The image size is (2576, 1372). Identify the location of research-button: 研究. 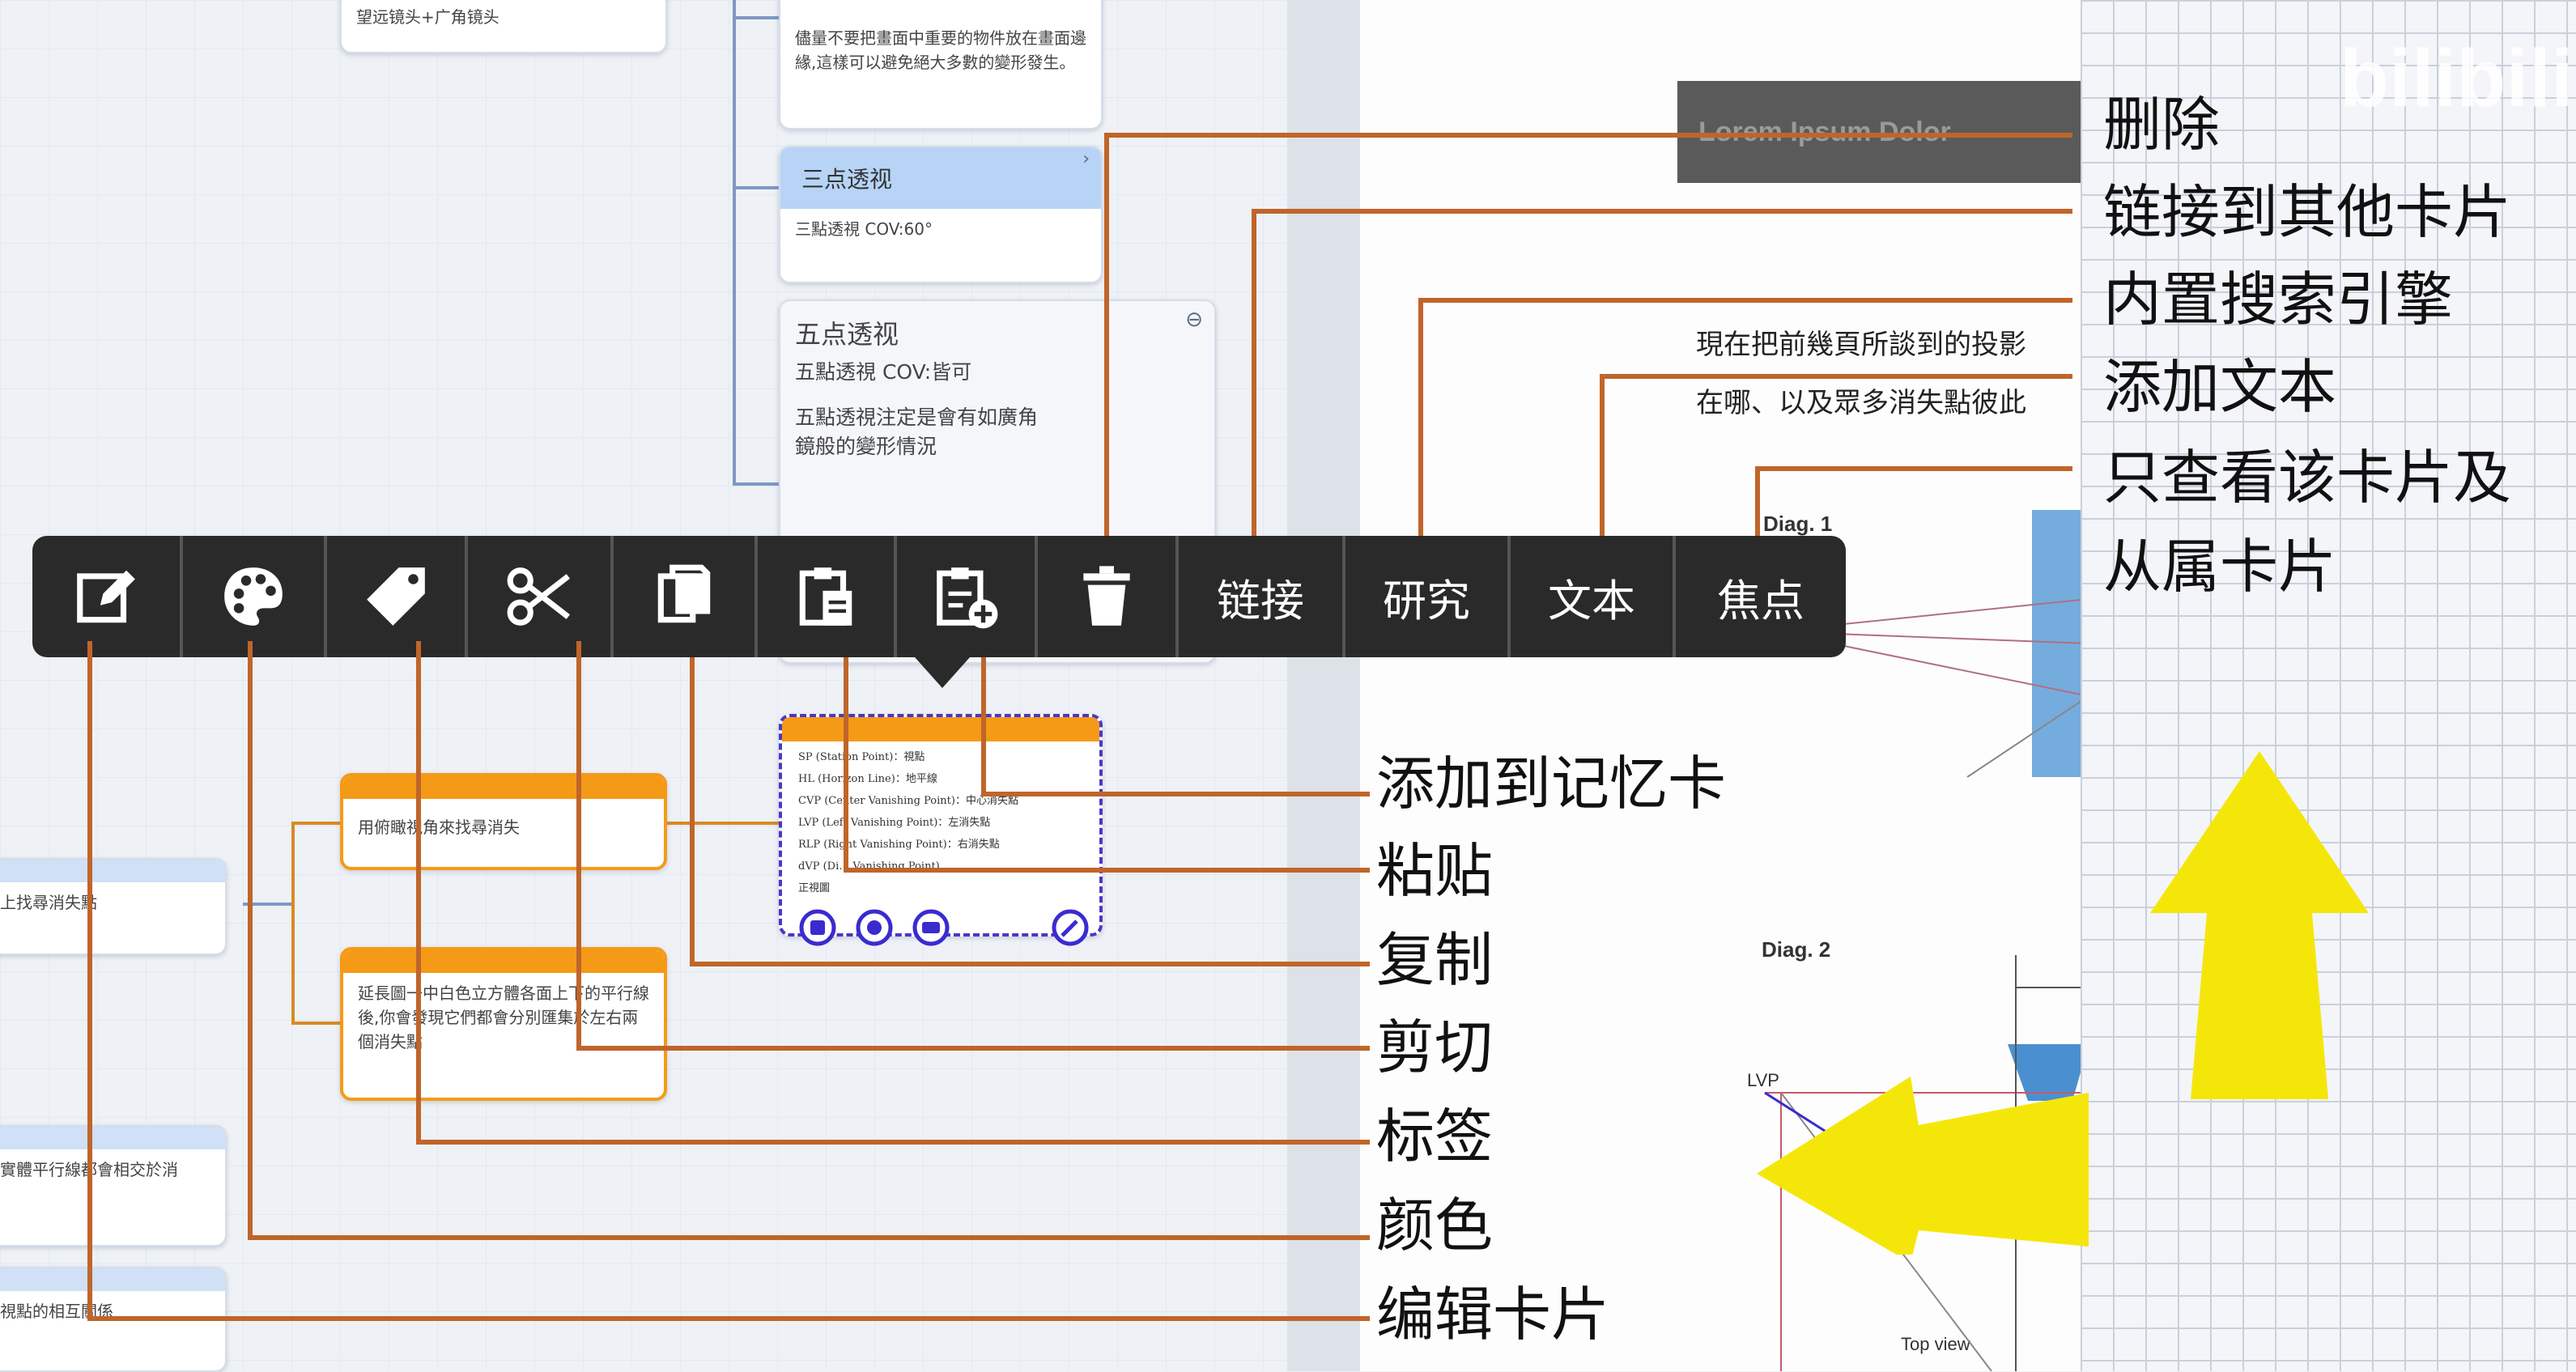
(1428, 596).